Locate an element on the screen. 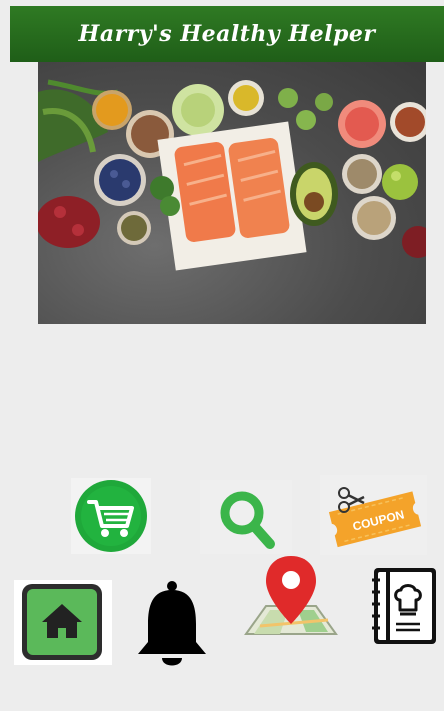 The image size is (444, 711). nav-map-button is located at coordinates (291, 606).